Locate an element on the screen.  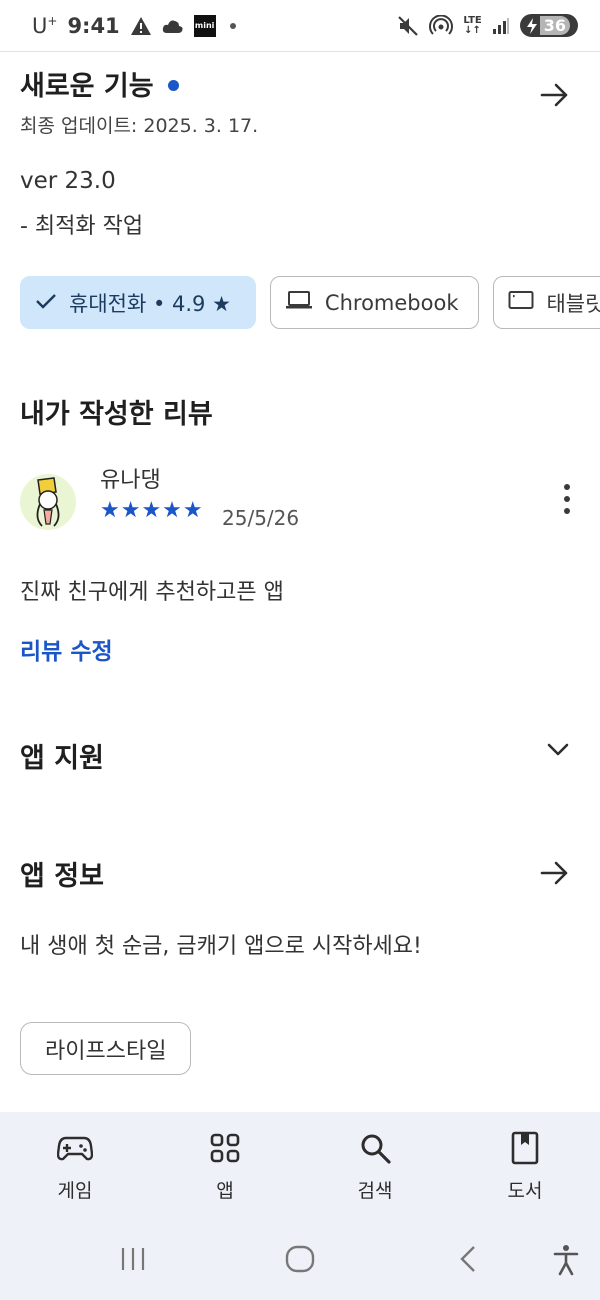
chip-phone: 휴대전화 • 4.9 ★ is located at coordinates (138, 302).